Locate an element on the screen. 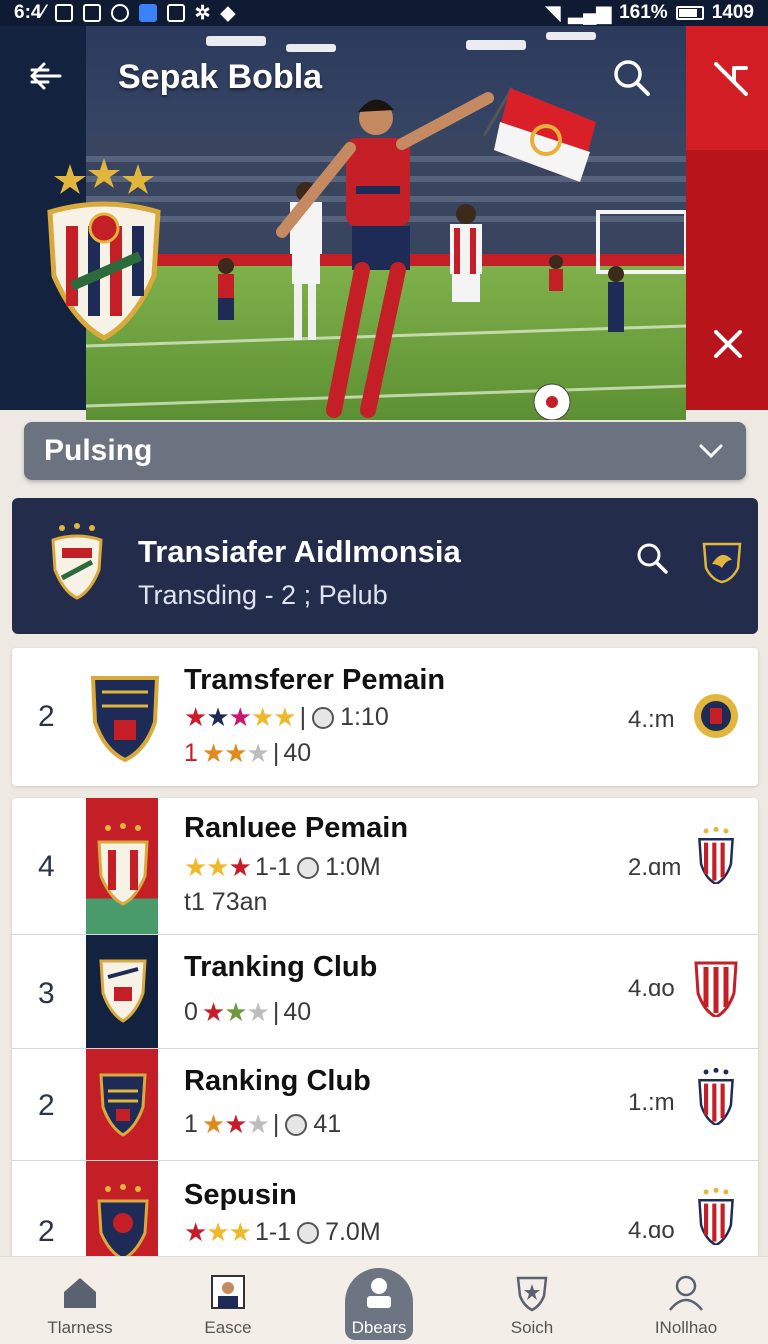 The image size is (768, 1344). rank-number: 3 is located at coordinates (46, 993).